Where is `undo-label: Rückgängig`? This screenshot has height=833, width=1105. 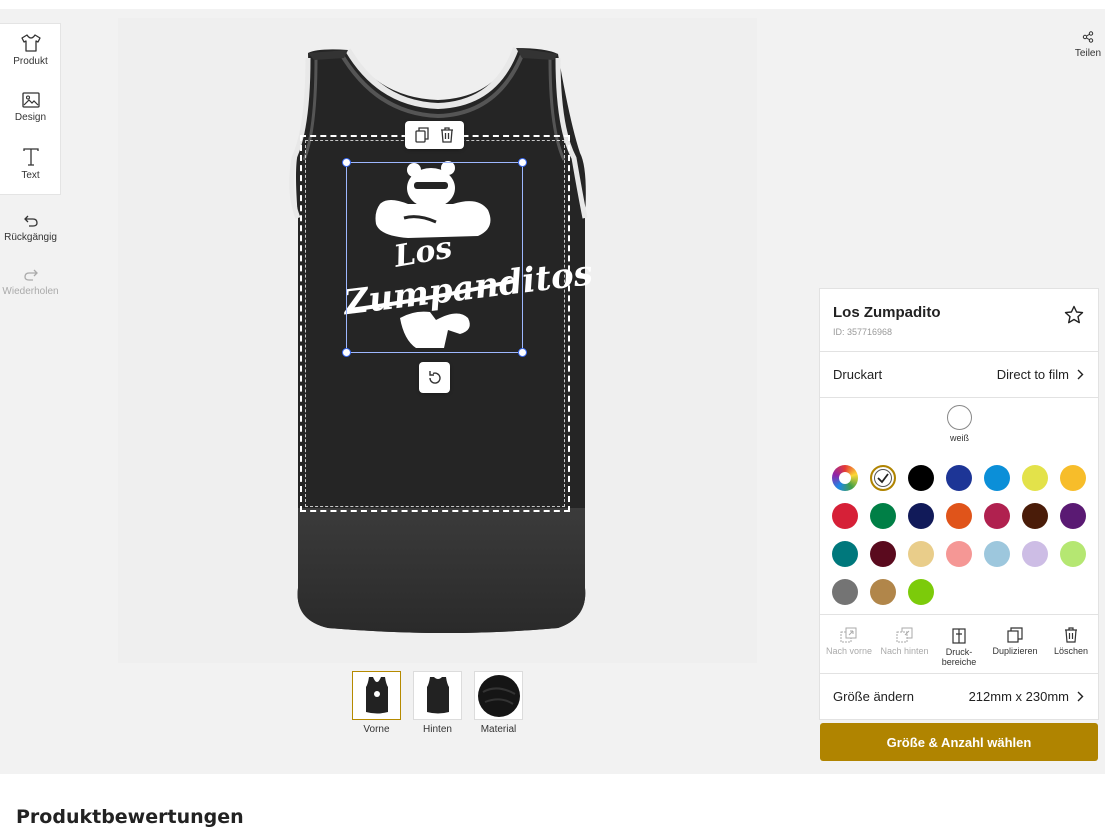 undo-label: Rückgängig is located at coordinates (30, 237).